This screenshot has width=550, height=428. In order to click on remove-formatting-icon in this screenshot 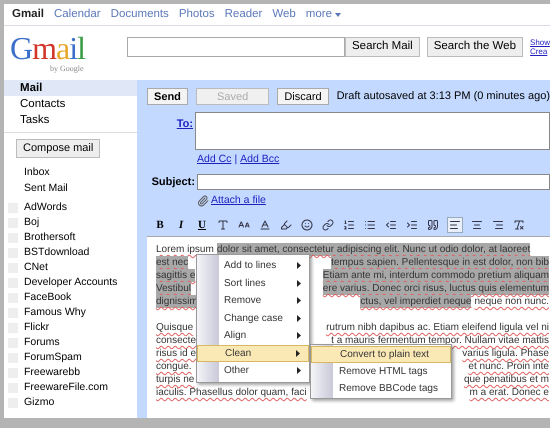, I will do `click(519, 225)`.